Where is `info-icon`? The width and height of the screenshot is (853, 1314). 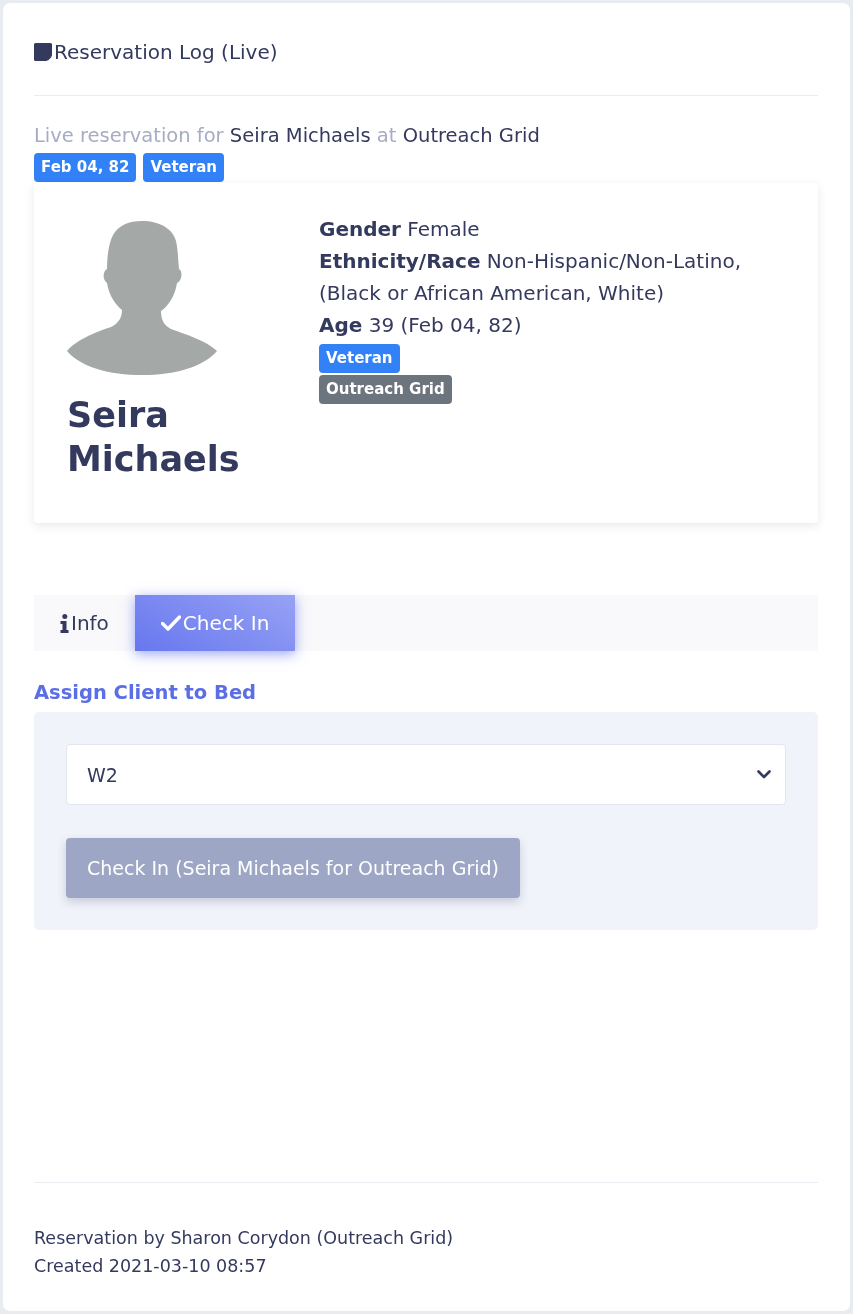 info-icon is located at coordinates (64, 623).